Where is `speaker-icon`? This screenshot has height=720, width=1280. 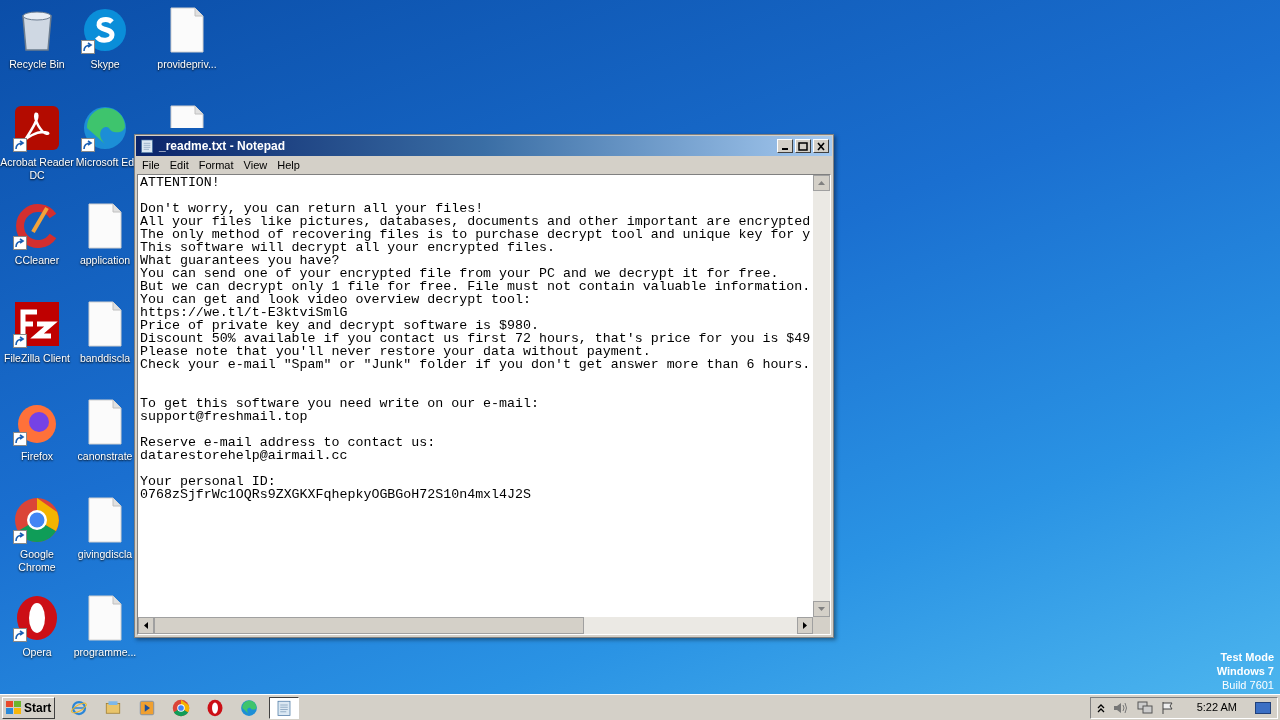
speaker-icon is located at coordinates (1120, 707).